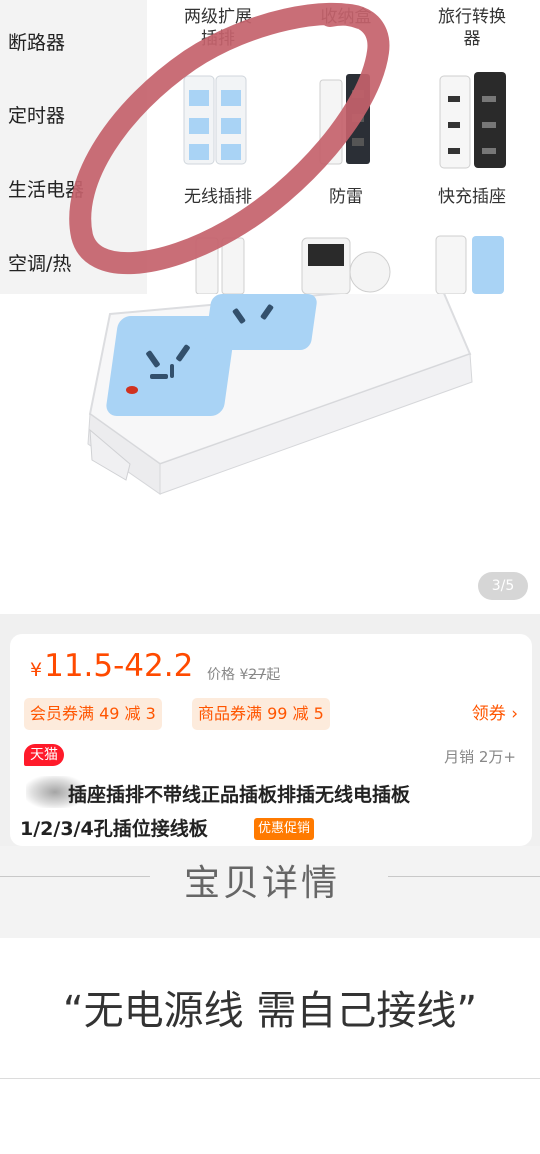 Image resolution: width=540 pixels, height=1154 pixels. I want to click on reference-price: 价格 ¥27起, so click(243, 674).